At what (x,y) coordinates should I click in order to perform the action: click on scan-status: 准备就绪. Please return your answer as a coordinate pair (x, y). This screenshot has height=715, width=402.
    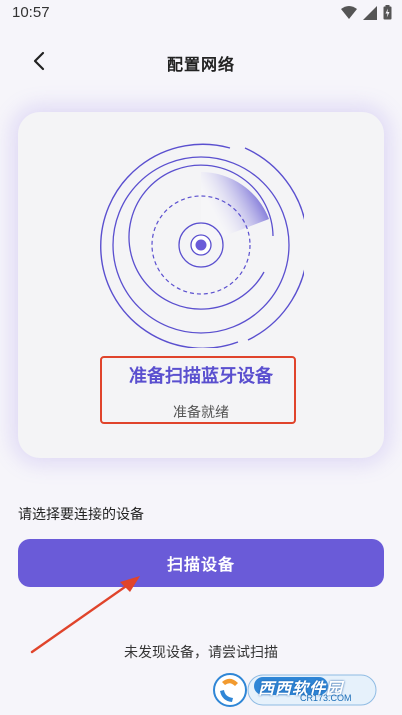
    Looking at the image, I should click on (201, 413).